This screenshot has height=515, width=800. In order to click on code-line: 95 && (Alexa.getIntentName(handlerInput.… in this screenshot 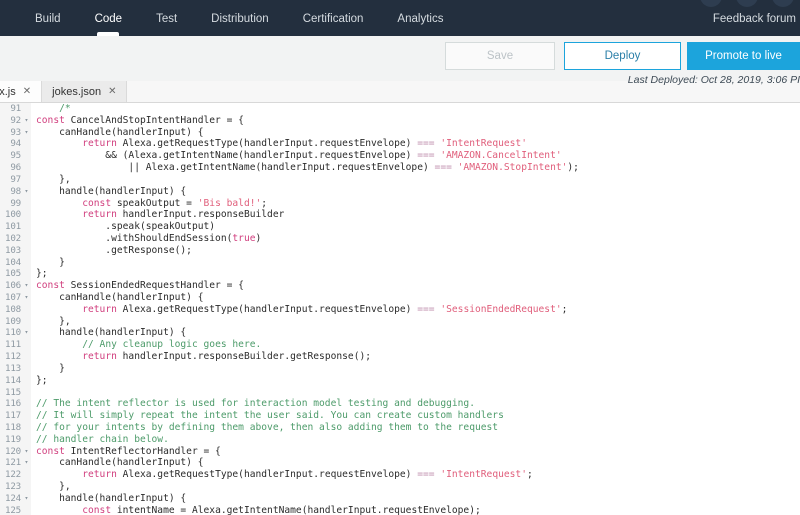, I will do `click(400, 156)`.